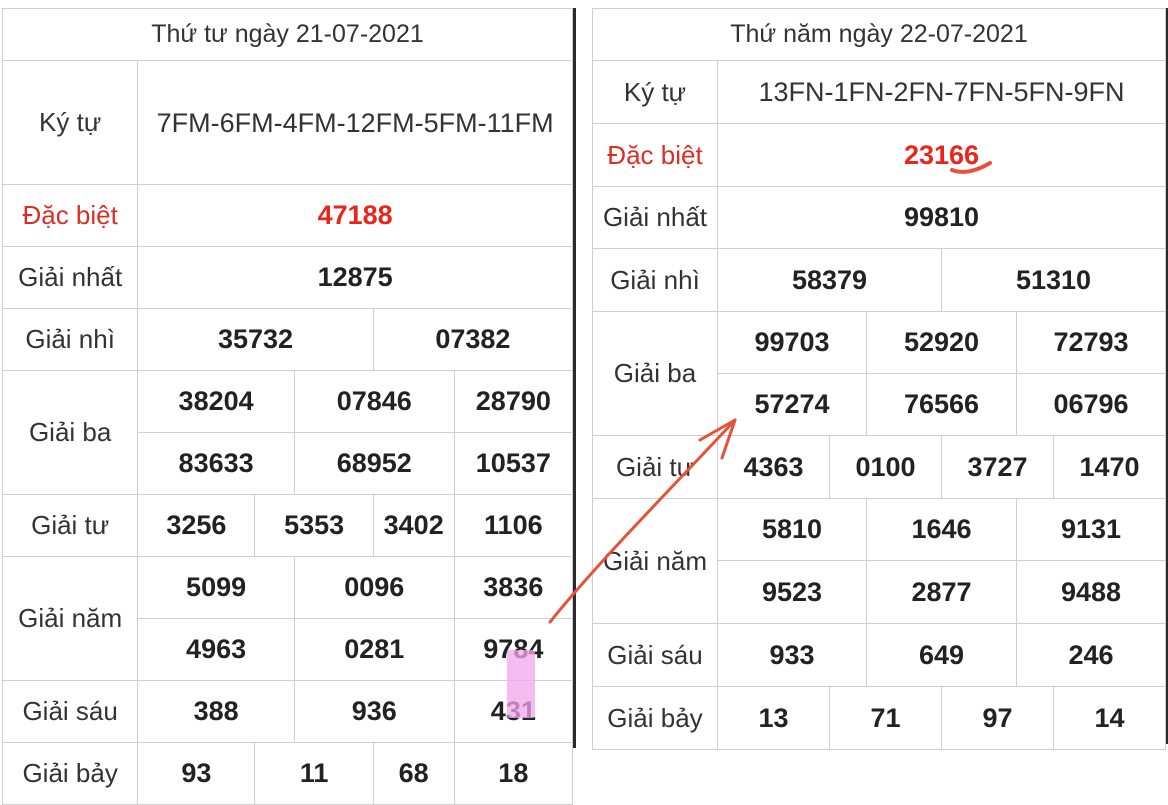  I want to click on left-second-value-1: 35732, so click(255, 339).